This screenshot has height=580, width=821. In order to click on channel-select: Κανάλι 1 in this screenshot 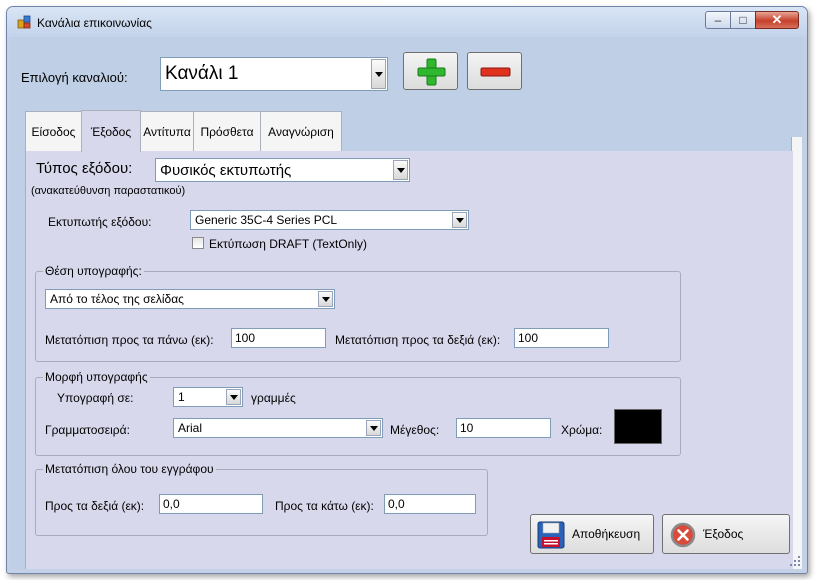, I will do `click(274, 74)`.